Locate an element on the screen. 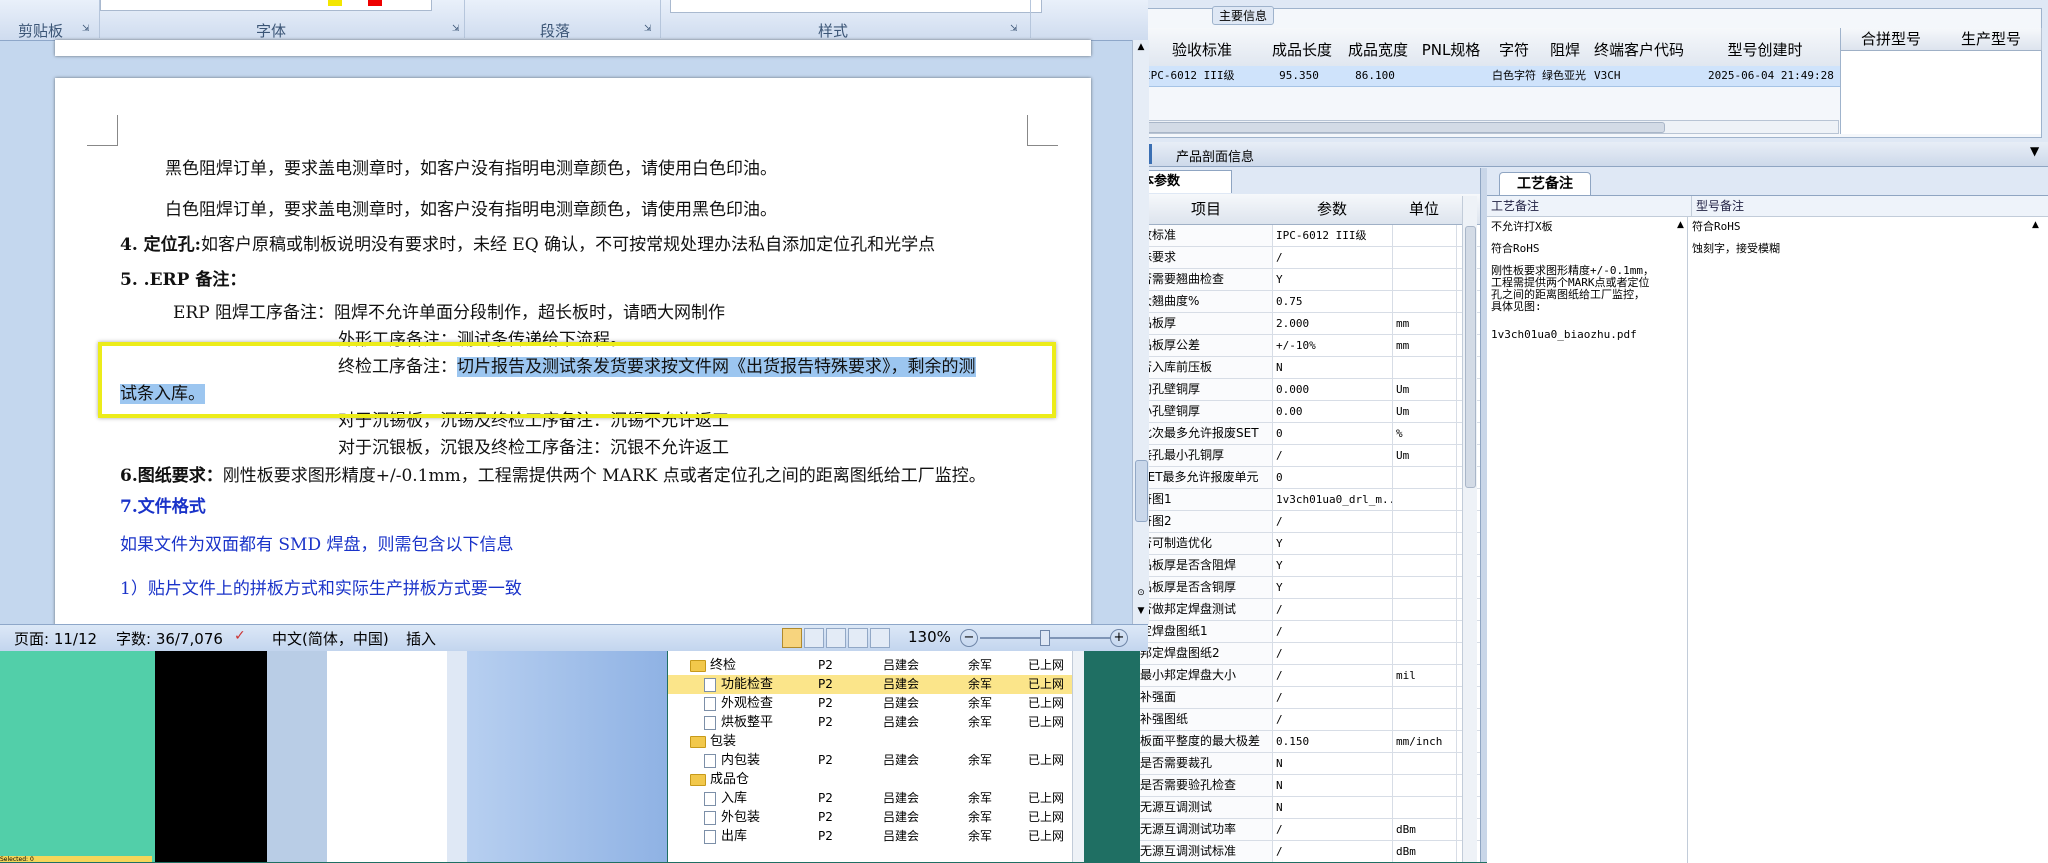  prop-row: 大翘曲度%0.75Y is located at coordinates (1310, 302).